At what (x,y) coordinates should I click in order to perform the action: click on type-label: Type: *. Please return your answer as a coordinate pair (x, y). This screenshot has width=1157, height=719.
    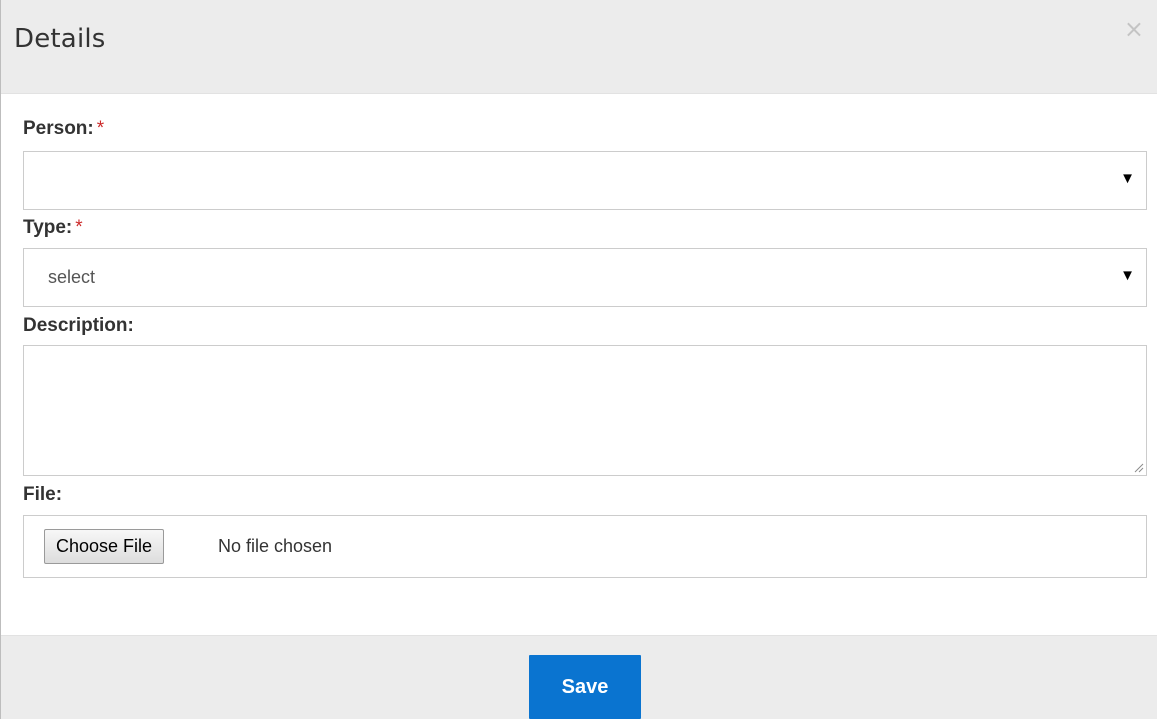
    Looking at the image, I should click on (53, 228).